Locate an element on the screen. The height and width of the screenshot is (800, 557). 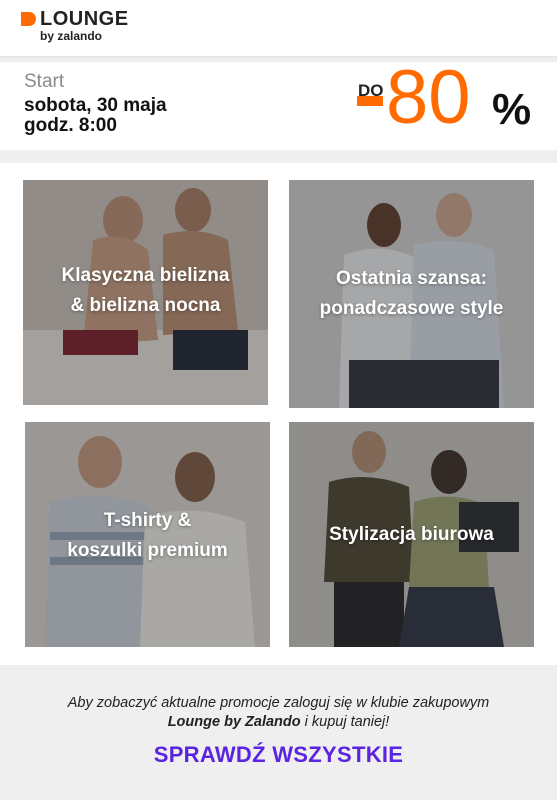
see-all-button: SPRAWDŹ WSZYSTKIE is located at coordinates (278, 755).